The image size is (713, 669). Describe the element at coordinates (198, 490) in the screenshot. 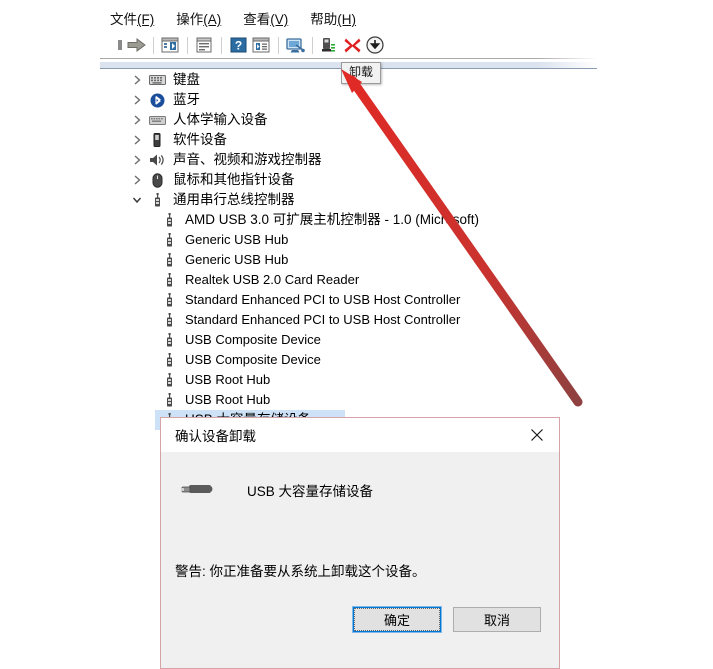

I see `usb-storage-icon` at that location.